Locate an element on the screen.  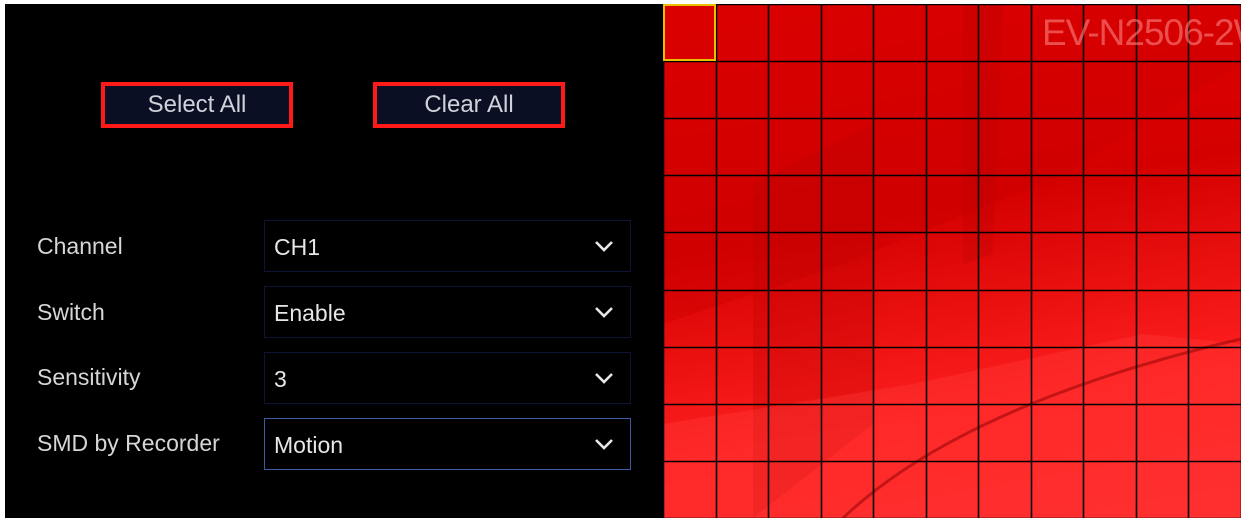
smd-by-recorder-label: SMD by Recorder is located at coordinates (128, 443).